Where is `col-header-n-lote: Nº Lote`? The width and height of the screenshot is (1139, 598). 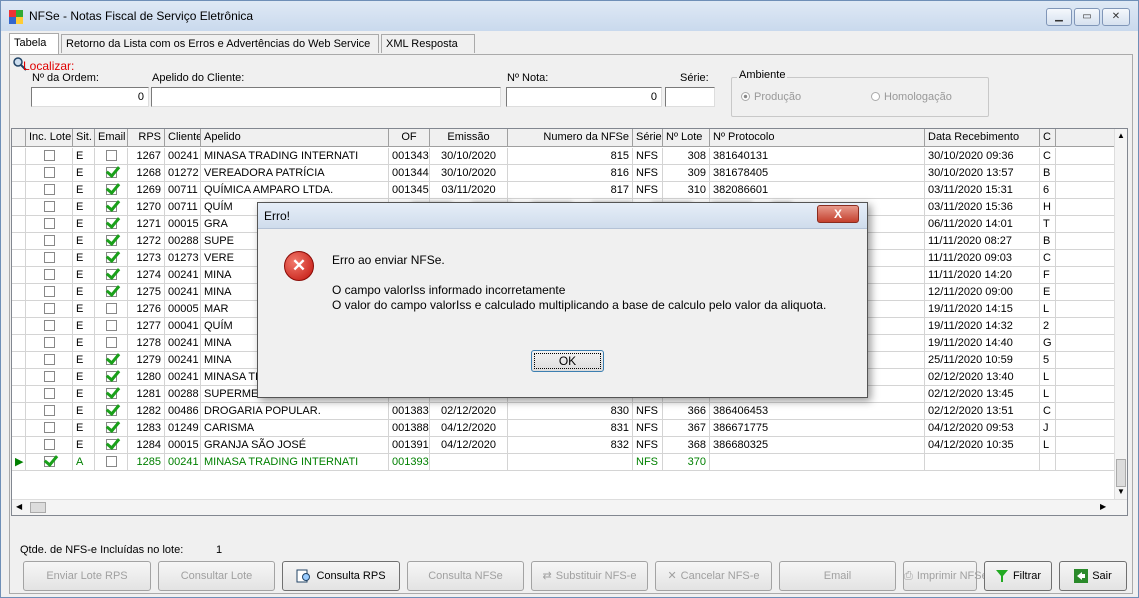 col-header-n-lote: Nº Lote is located at coordinates (686, 138).